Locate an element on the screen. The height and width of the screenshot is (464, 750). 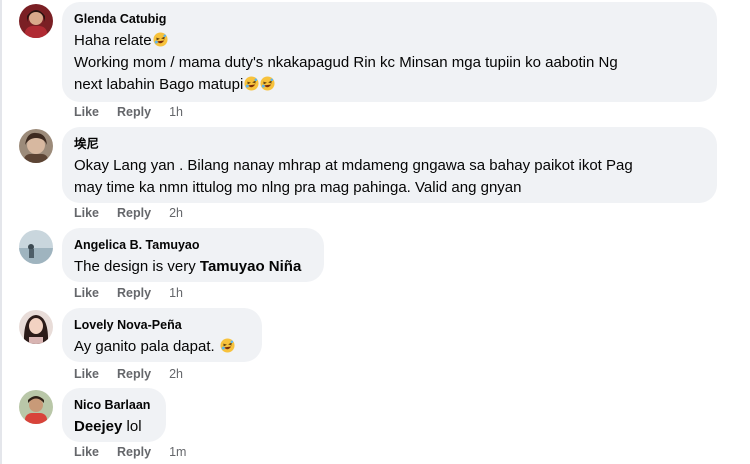
comment-author: 埃尼 is located at coordinates (389, 144).